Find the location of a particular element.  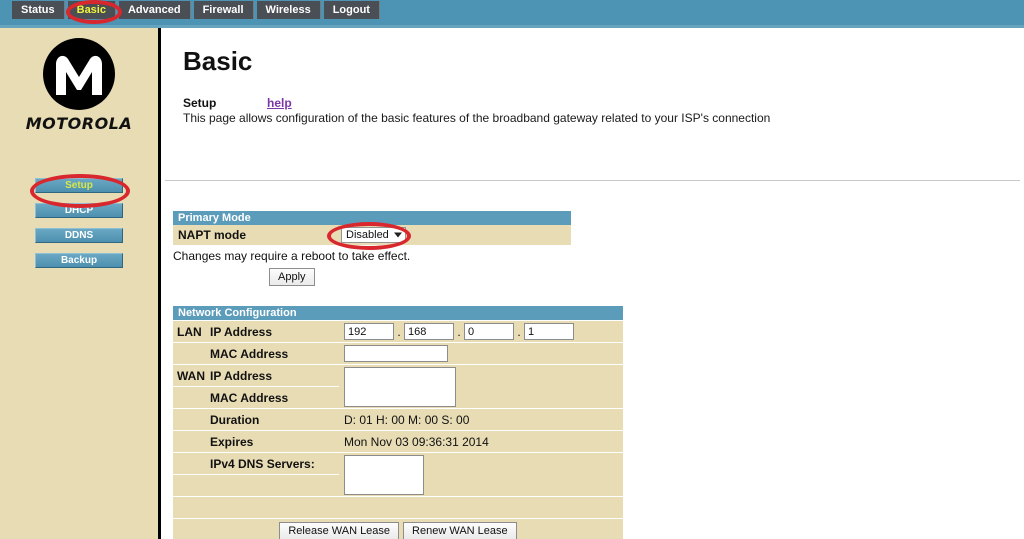

network-configuration-header: Network Configuration is located at coordinates (398, 313).